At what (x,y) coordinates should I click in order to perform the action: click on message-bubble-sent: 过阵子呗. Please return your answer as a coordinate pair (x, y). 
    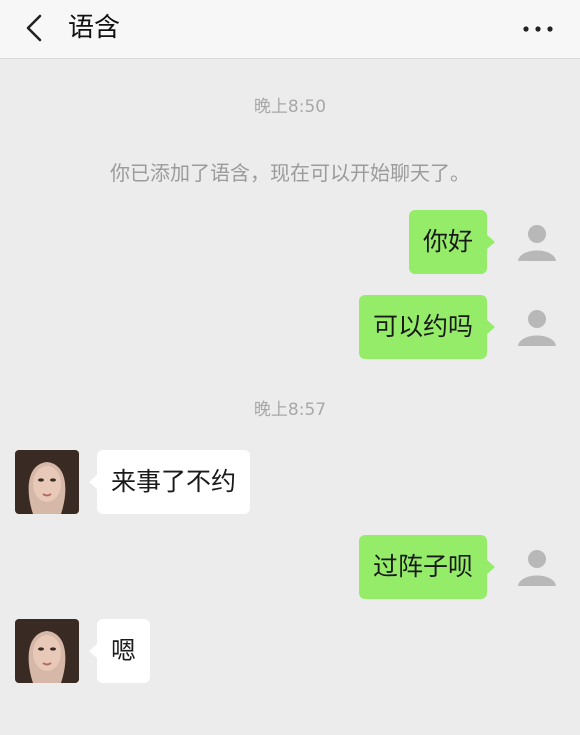
    Looking at the image, I should click on (427, 567).